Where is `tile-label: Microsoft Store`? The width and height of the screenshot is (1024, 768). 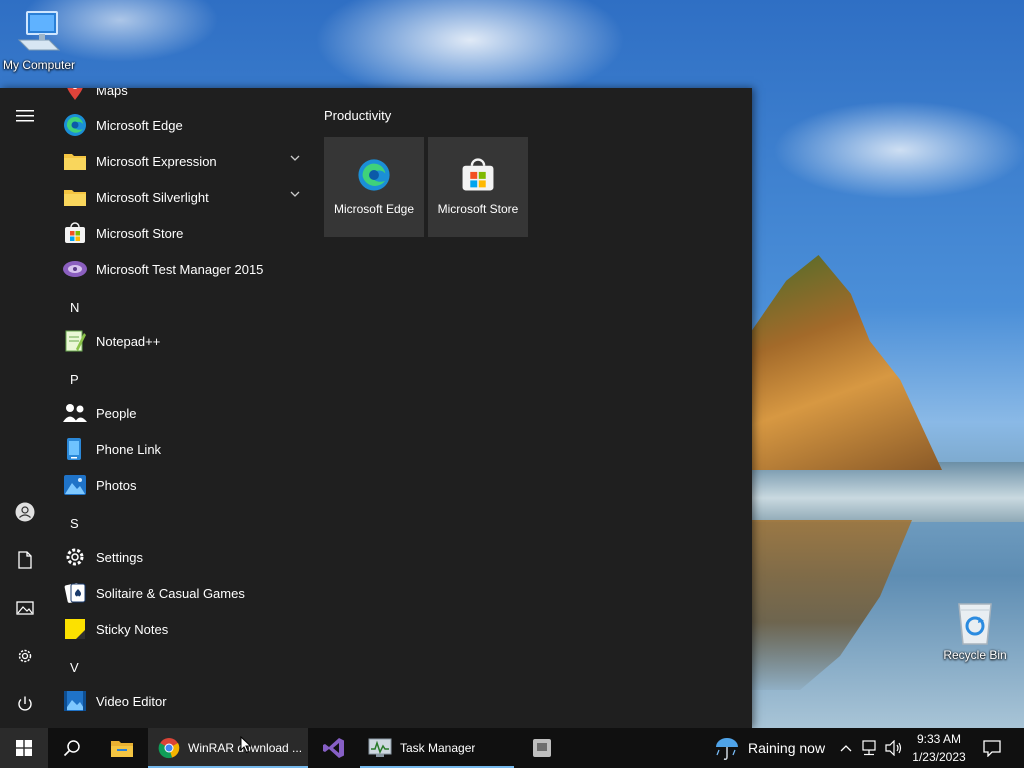
tile-label: Microsoft Store is located at coordinates (478, 209).